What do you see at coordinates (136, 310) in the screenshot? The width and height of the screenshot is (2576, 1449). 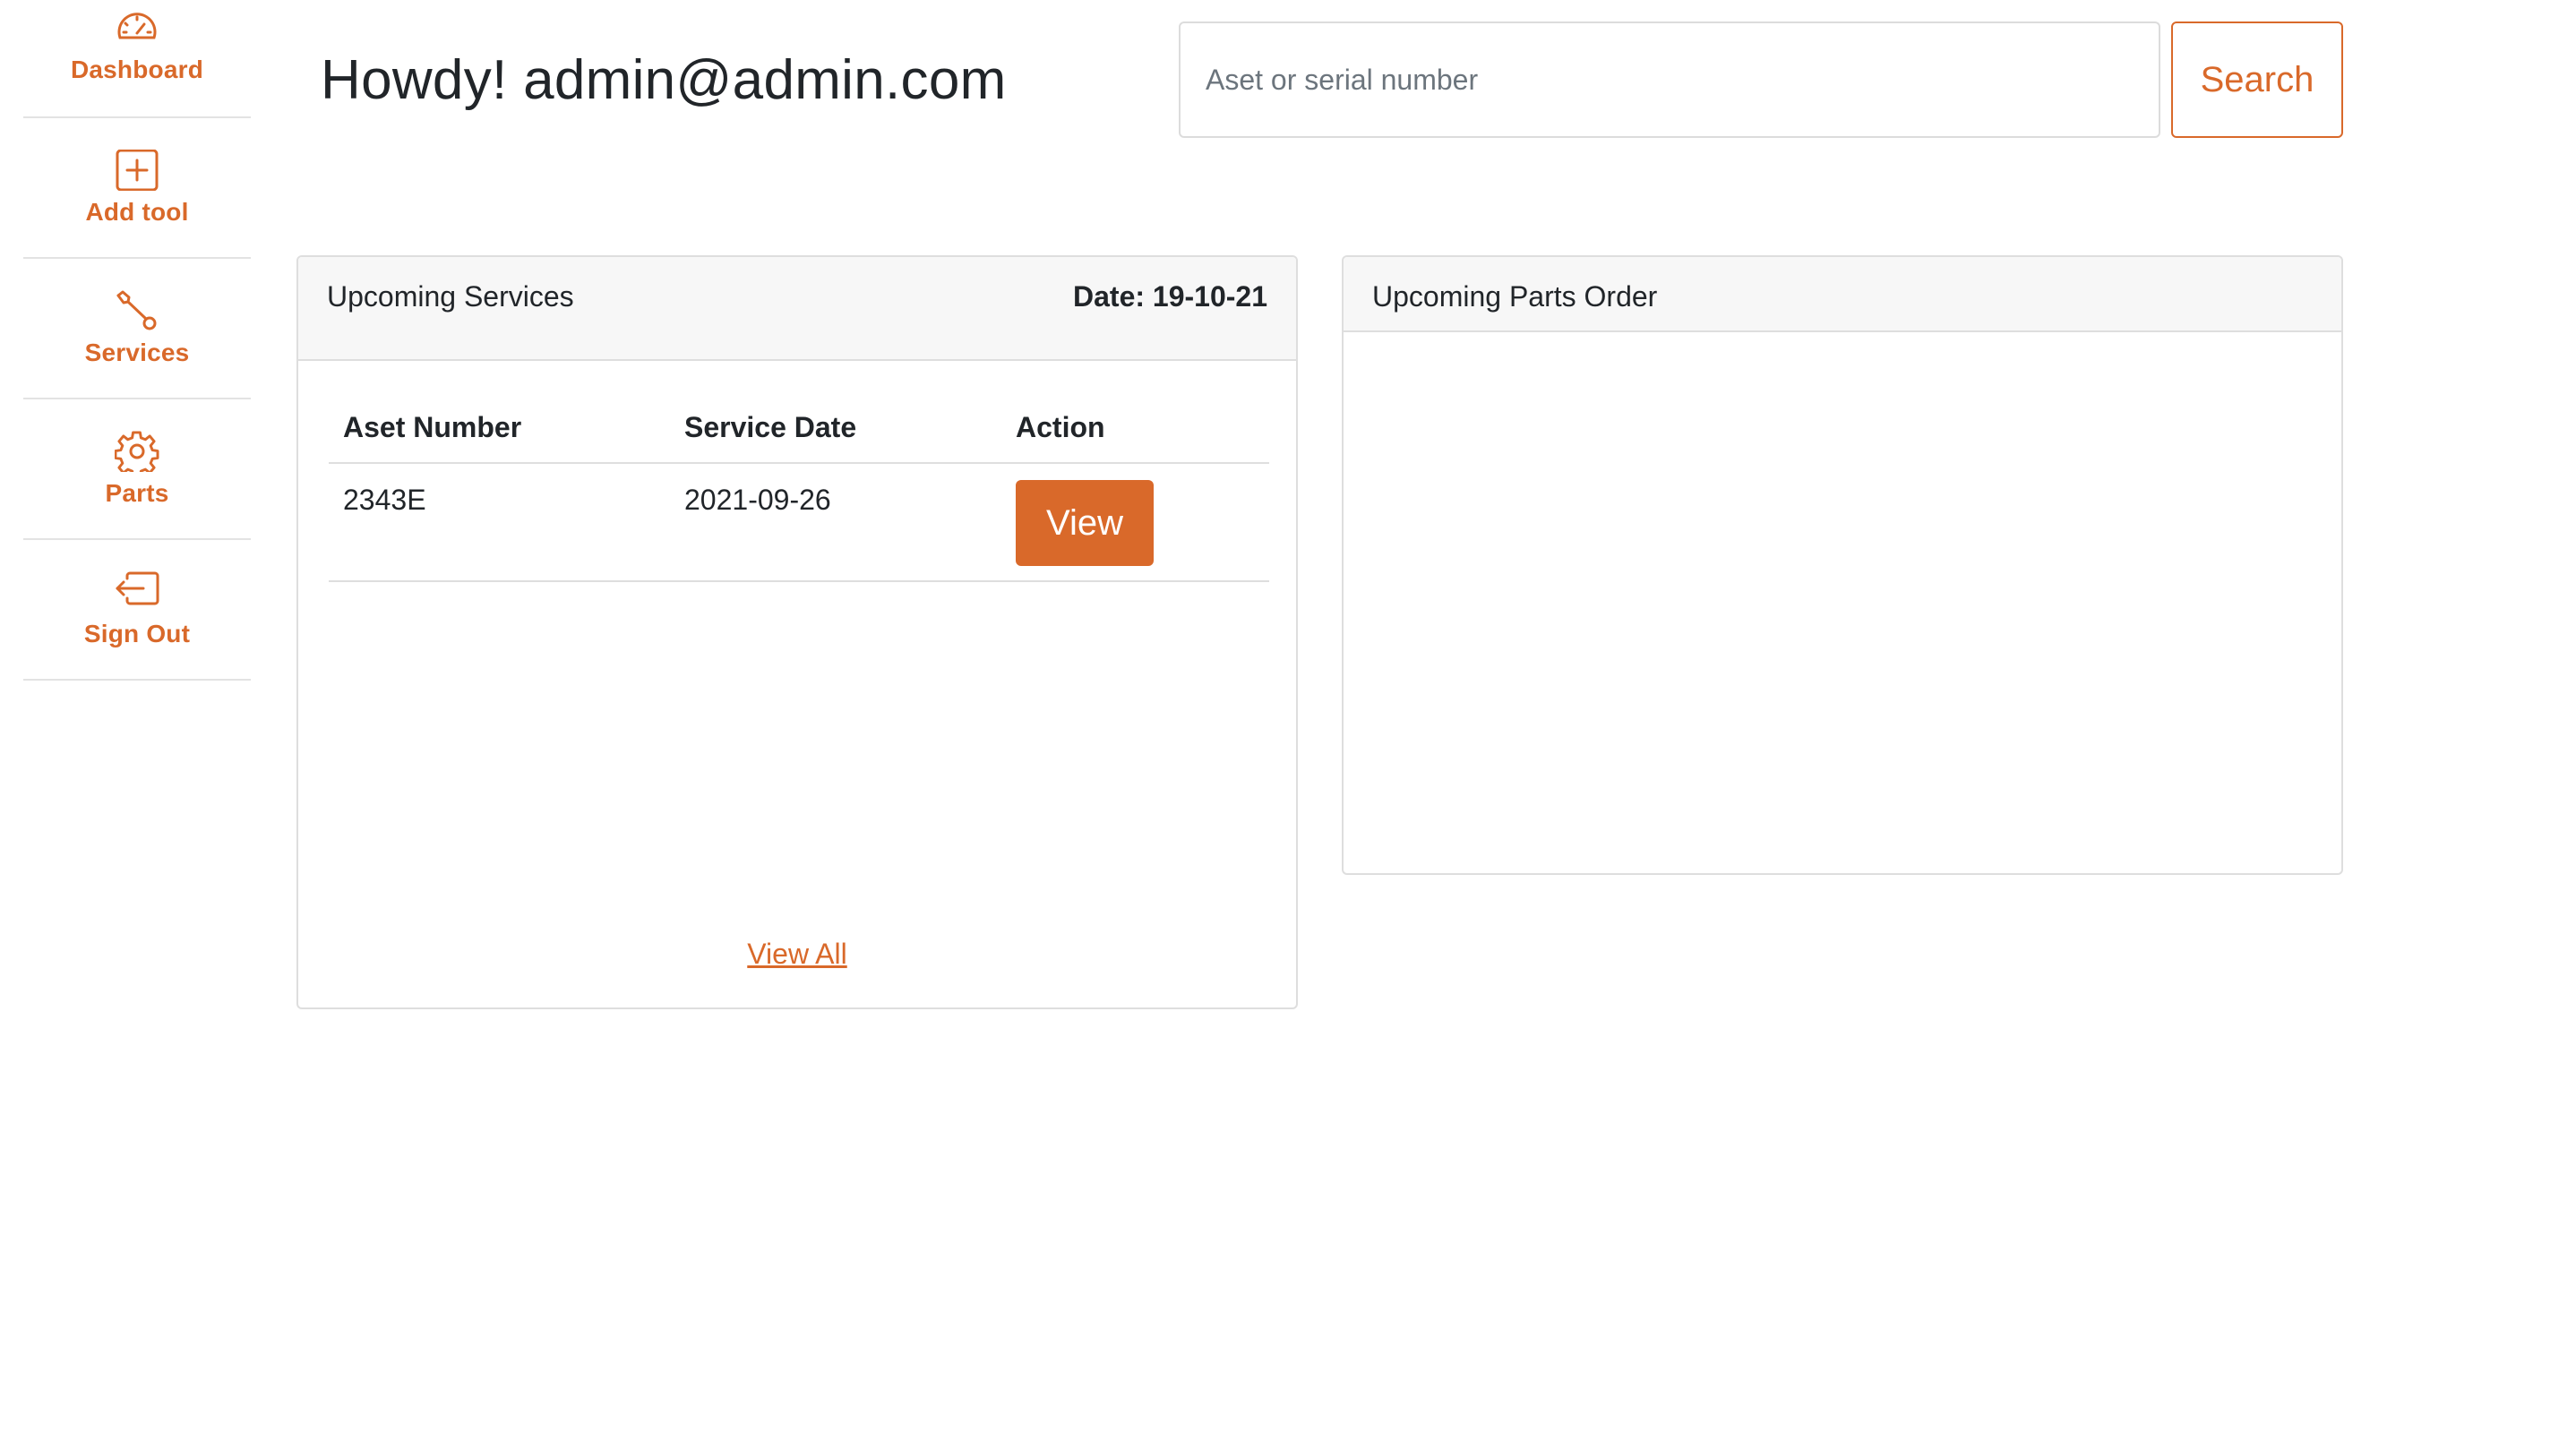 I see `wrench-icon` at bounding box center [136, 310].